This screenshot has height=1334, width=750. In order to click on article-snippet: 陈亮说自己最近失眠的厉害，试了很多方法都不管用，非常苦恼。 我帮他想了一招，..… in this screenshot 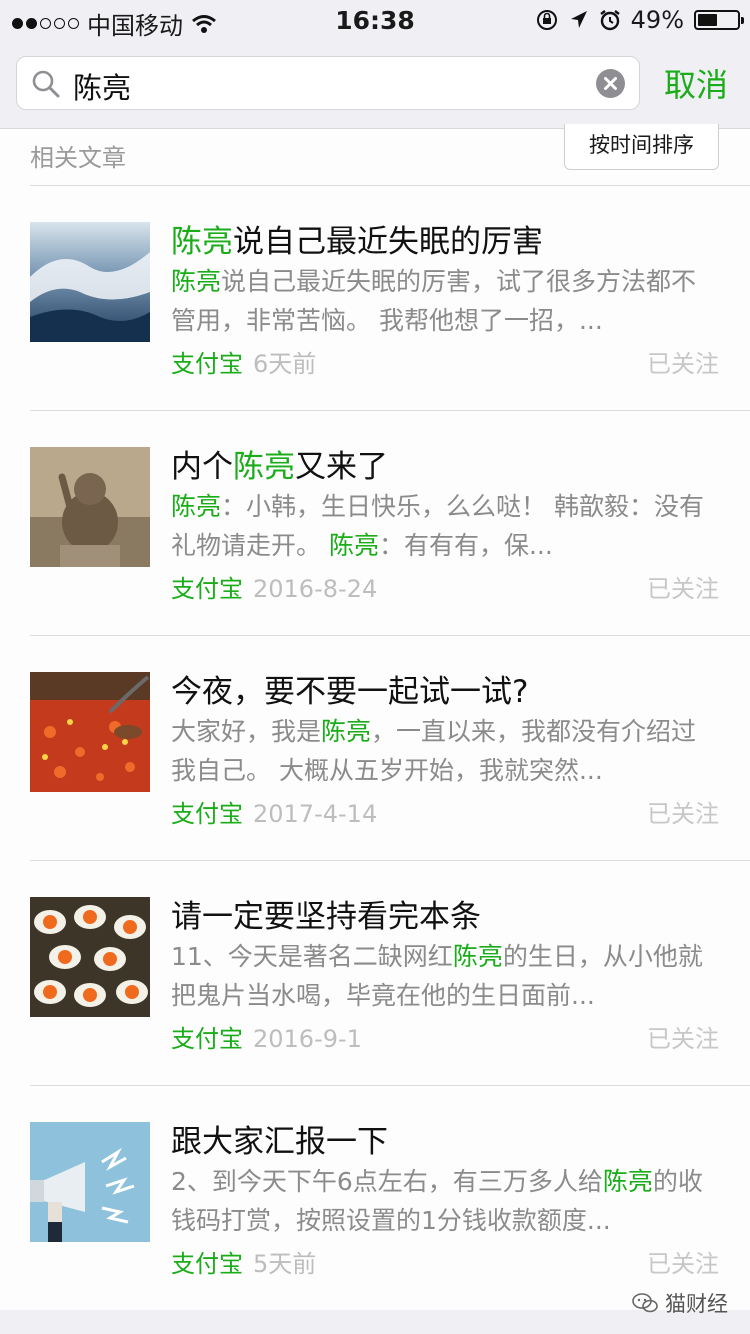, I will do `click(445, 301)`.